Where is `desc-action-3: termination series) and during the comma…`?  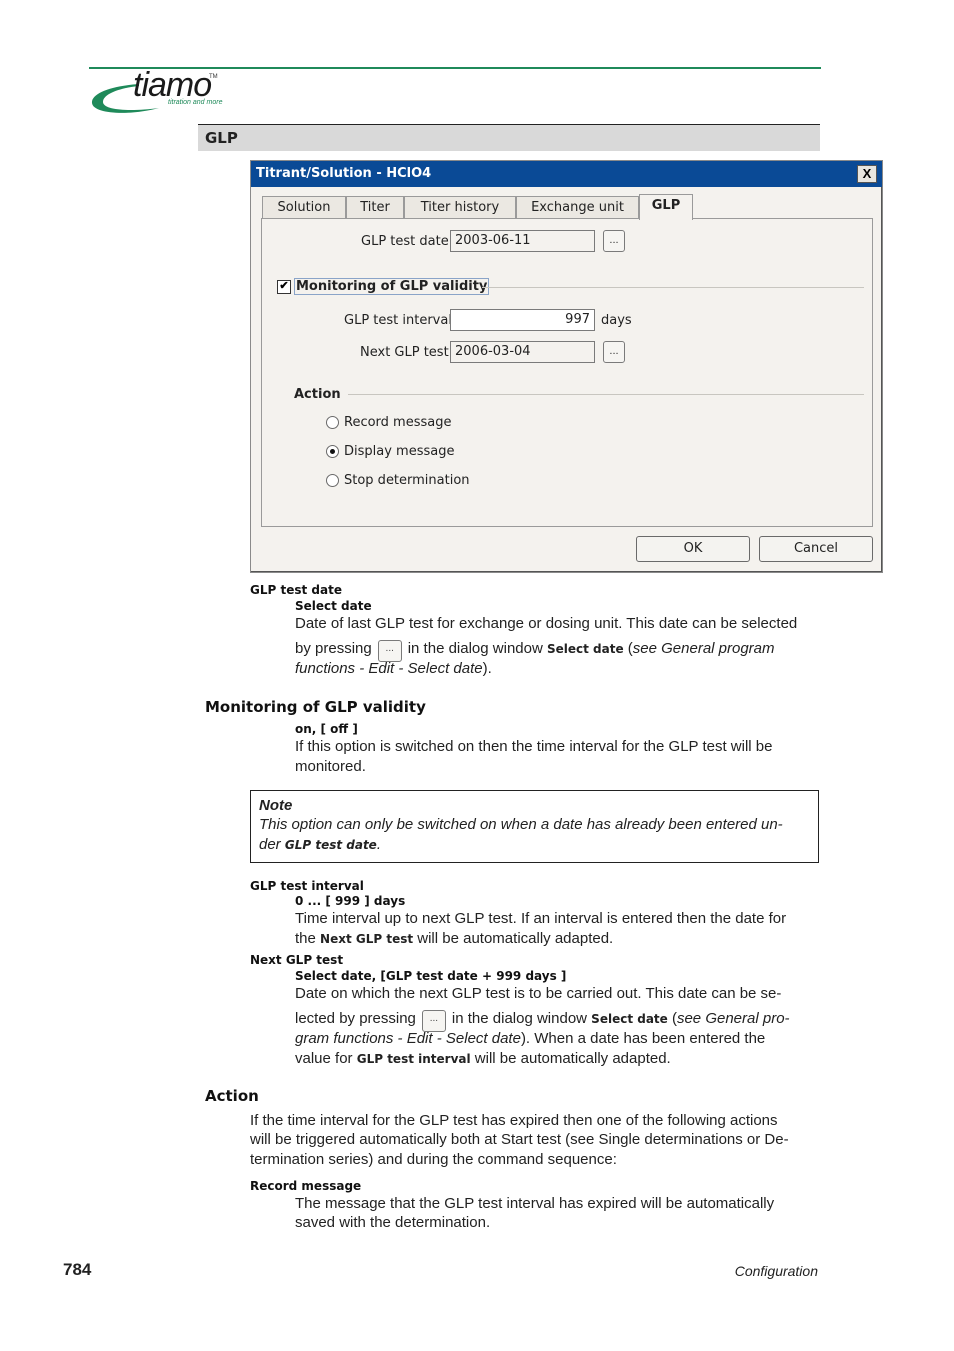
desc-action-3: termination series) and during the comma… is located at coordinates (433, 1159).